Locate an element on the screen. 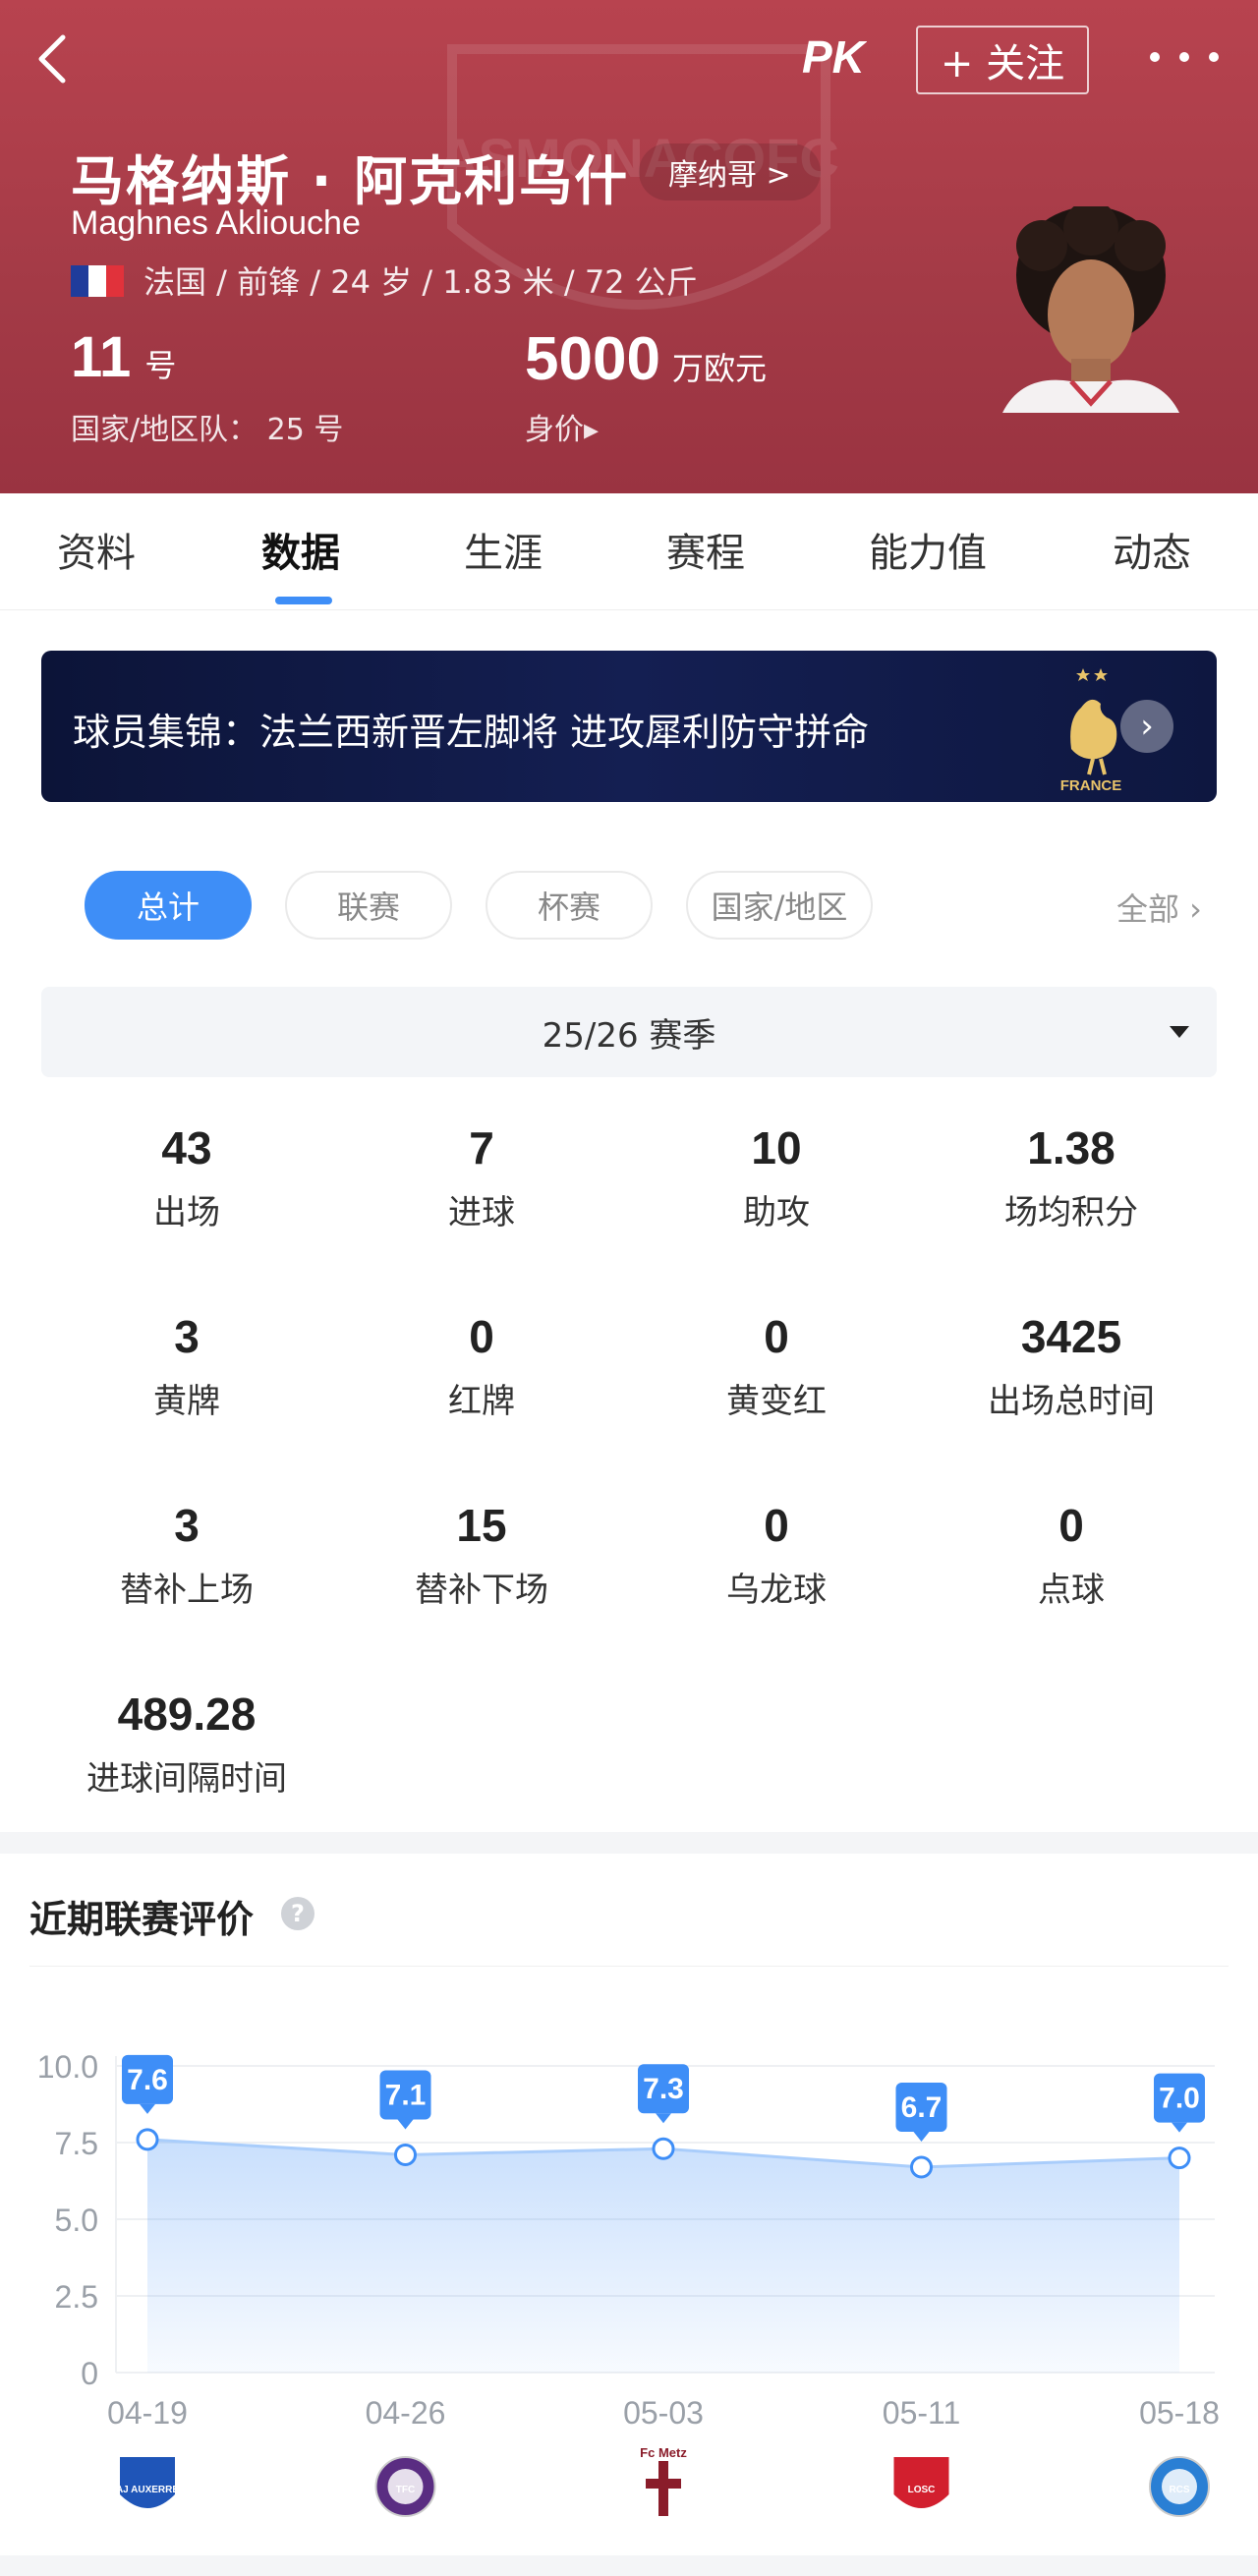 The height and width of the screenshot is (2576, 1258). player-photo is located at coordinates (1090, 309).